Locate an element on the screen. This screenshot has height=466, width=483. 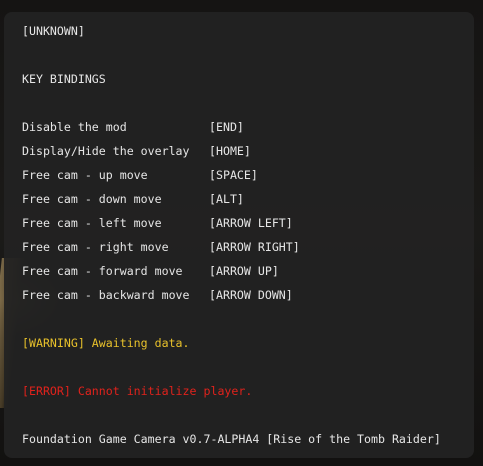
error-message: [ERROR] Cannot initialize player. is located at coordinates (137, 391).